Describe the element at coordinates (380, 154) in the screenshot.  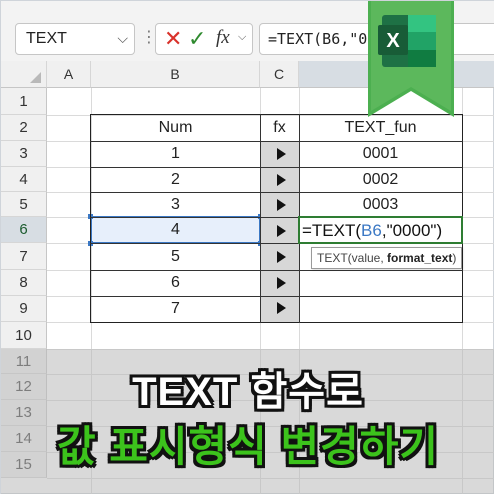
I see `result-cell-d3: 0001` at that location.